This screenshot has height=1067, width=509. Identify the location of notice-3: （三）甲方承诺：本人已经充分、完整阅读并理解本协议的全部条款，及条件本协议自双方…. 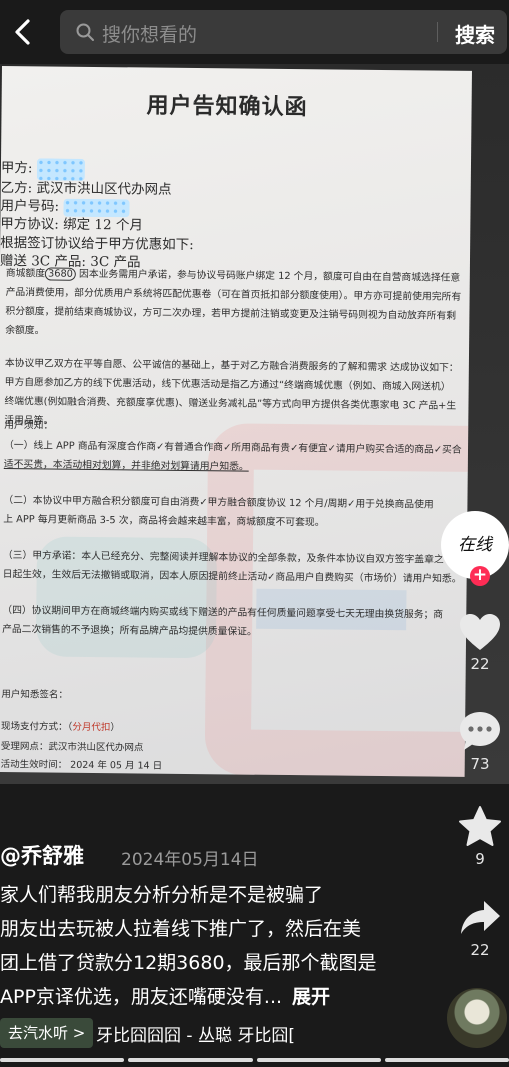
(232, 567).